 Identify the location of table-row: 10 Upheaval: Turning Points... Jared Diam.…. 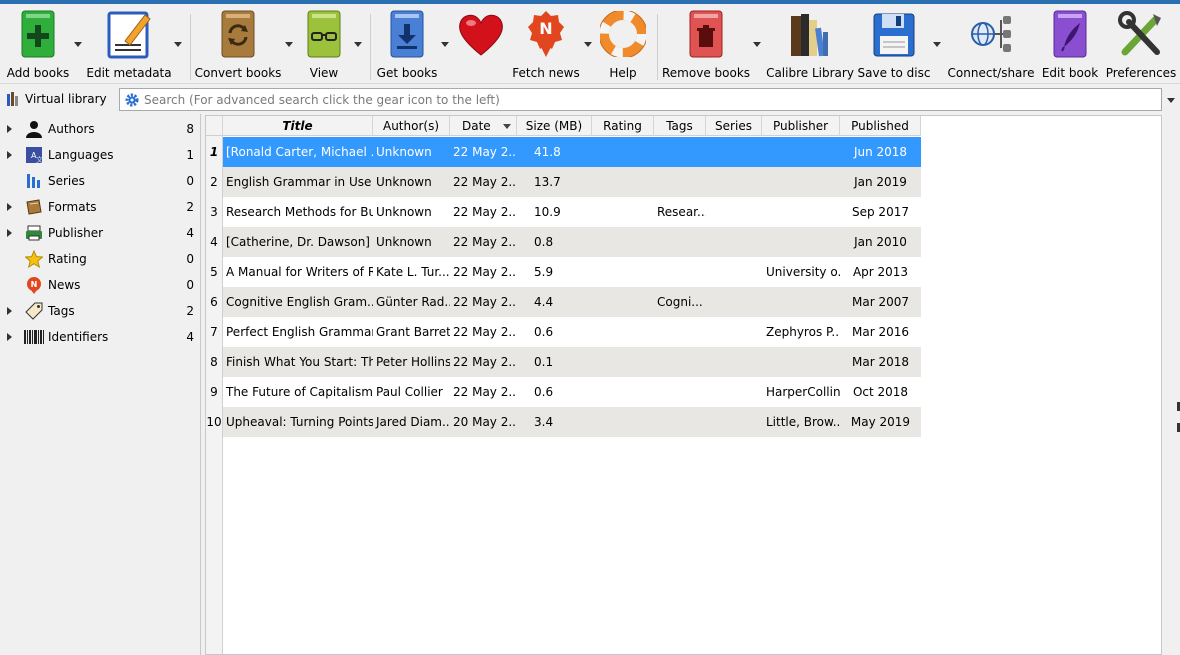
(563, 422).